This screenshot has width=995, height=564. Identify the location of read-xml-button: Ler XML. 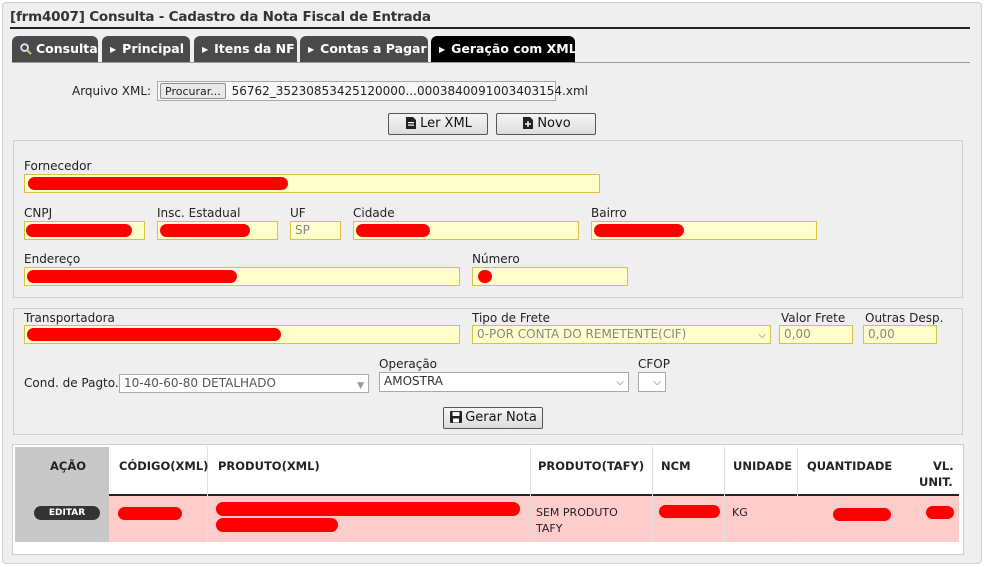
(438, 124).